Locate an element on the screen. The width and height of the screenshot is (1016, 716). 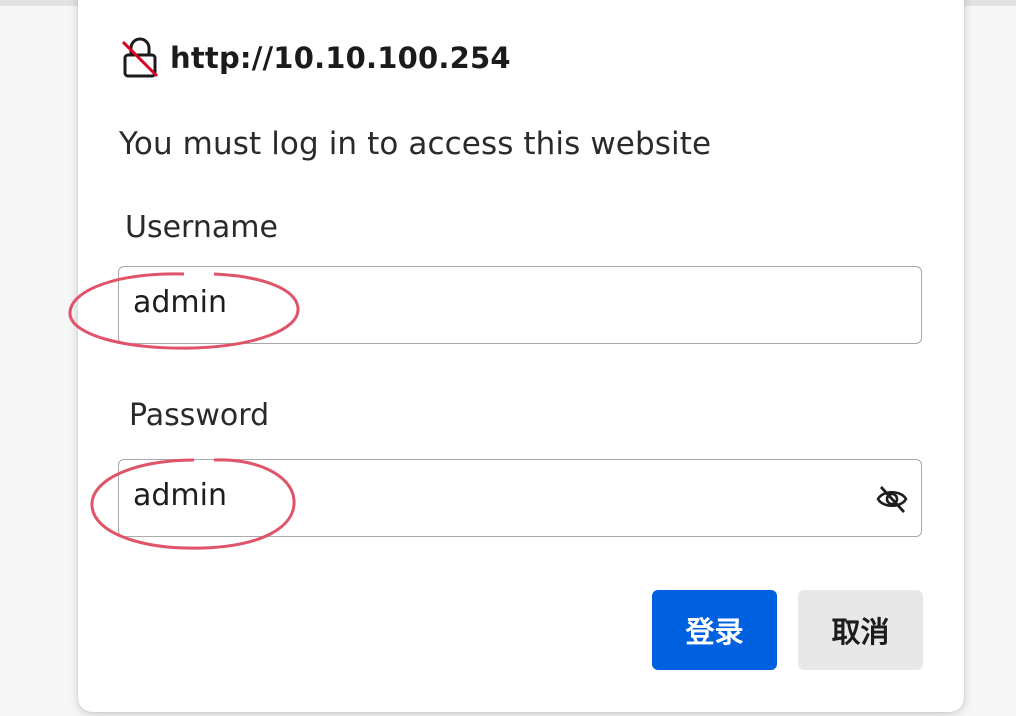
username-value: admin is located at coordinates (180, 302).